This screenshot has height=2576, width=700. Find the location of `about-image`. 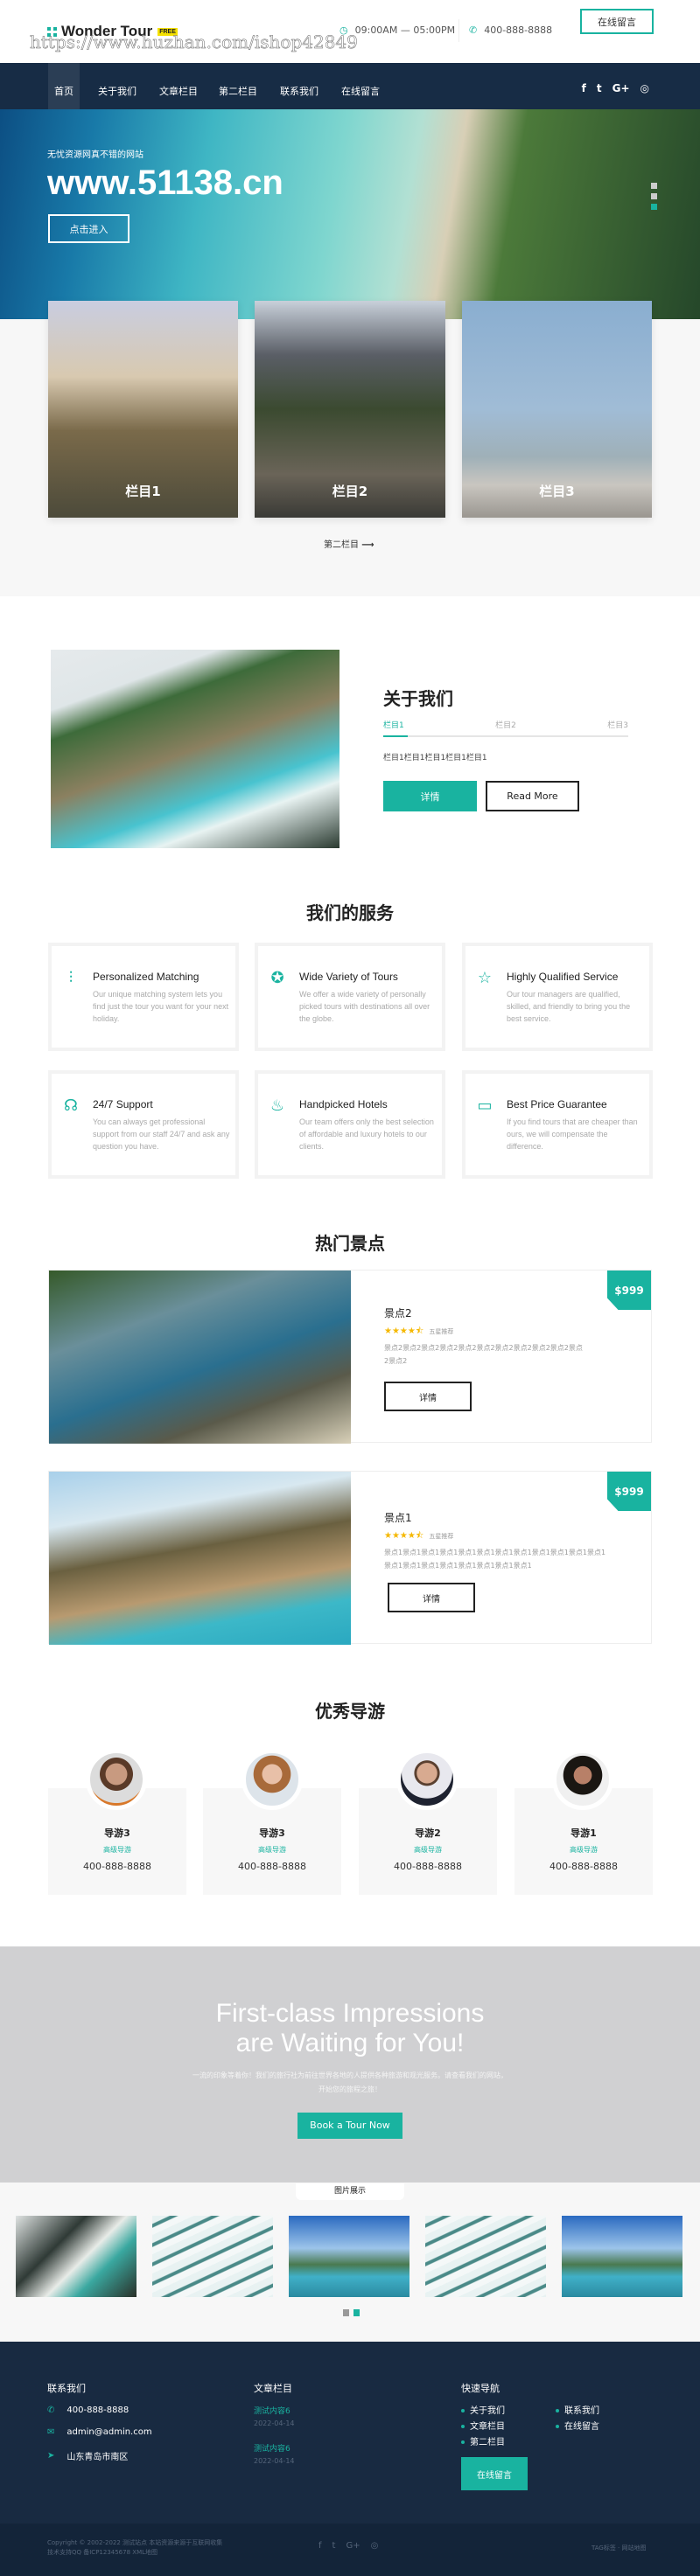

about-image is located at coordinates (195, 749).